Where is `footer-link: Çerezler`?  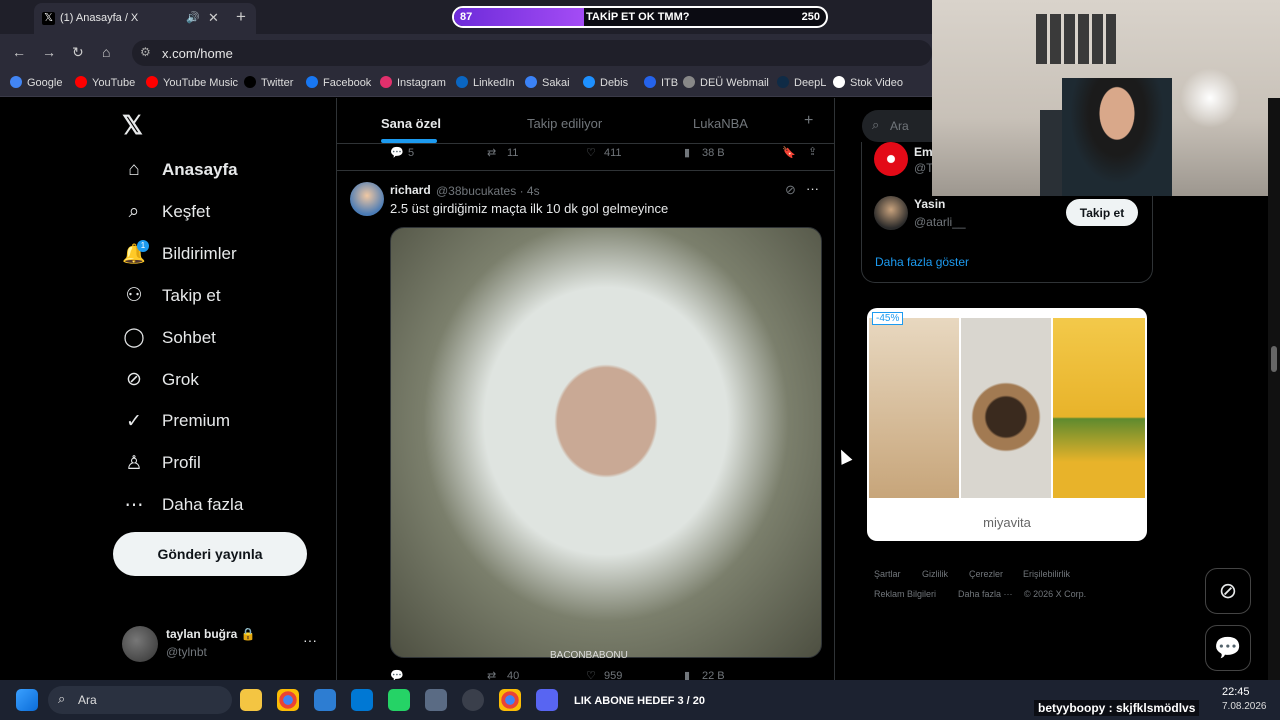
footer-link: Çerezler is located at coordinates (986, 574).